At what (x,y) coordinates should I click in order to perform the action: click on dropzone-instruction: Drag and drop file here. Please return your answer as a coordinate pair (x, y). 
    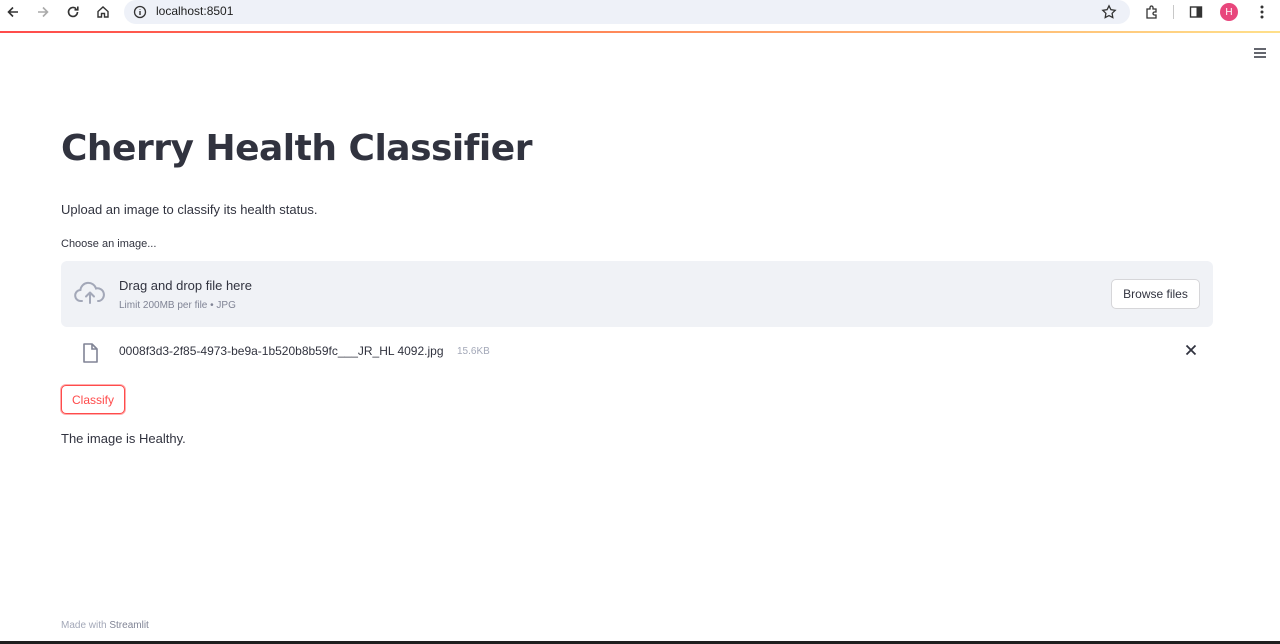
    Looking at the image, I should click on (185, 285).